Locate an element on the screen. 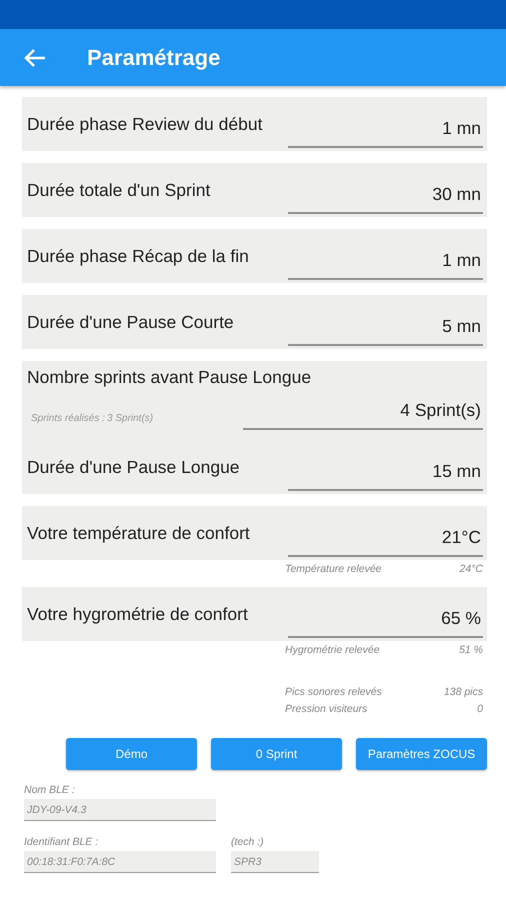  reading-value: 3 Sprint(s) is located at coordinates (130, 419).